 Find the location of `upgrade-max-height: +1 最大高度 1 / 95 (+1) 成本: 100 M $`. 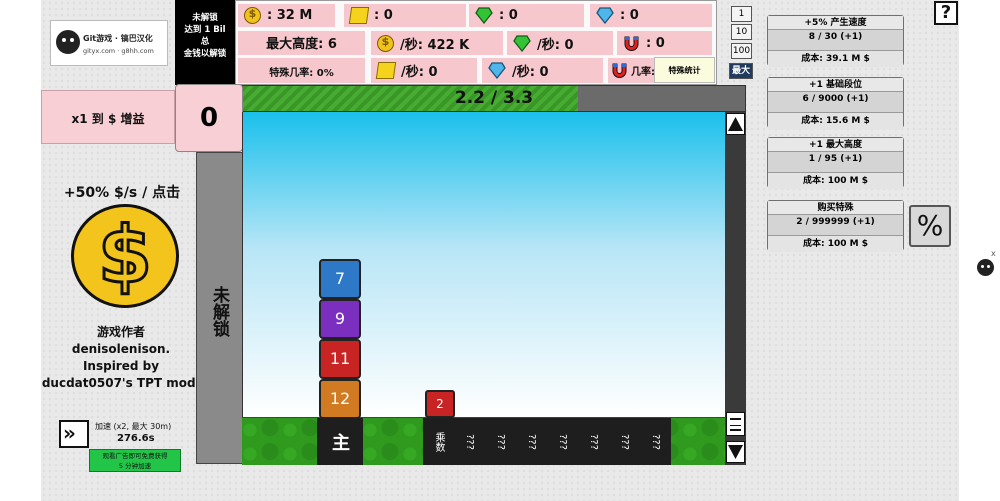

upgrade-max-height: +1 最大高度 1 / 95 (+1) 成本: 100 M $ is located at coordinates (835, 163).